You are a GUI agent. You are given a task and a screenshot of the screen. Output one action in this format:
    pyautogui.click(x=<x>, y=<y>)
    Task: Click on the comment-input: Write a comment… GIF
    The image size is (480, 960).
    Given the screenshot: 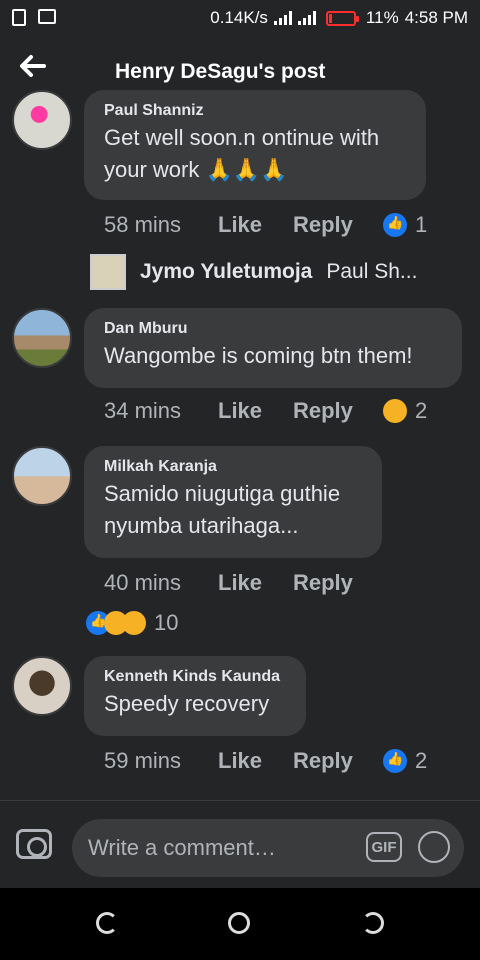 What is the action you would take?
    pyautogui.click(x=268, y=848)
    